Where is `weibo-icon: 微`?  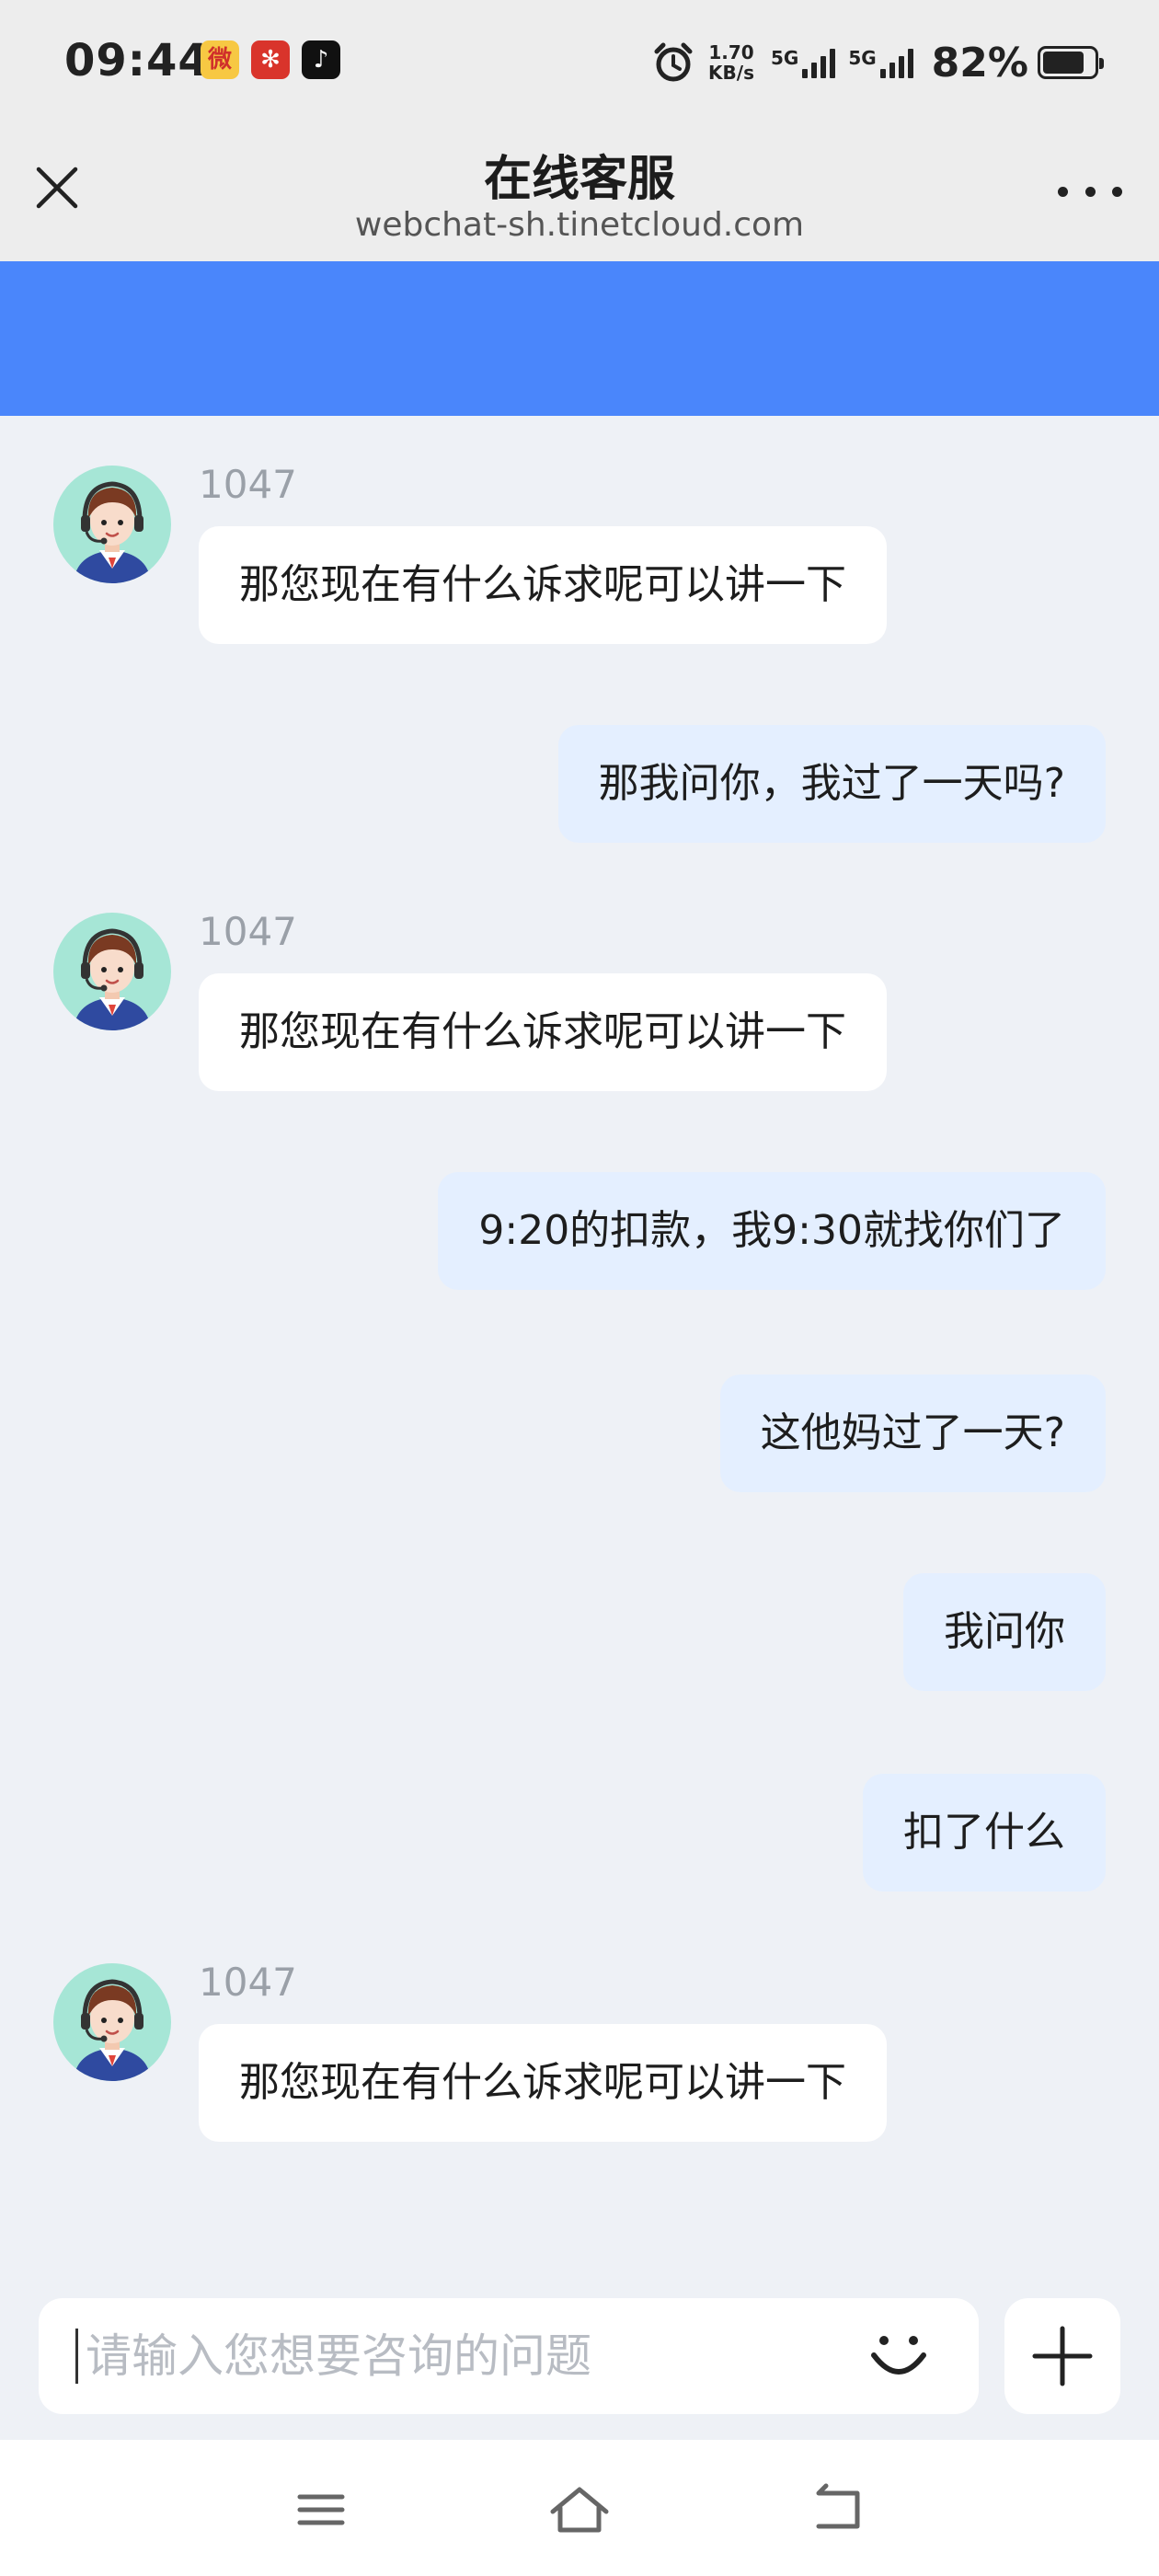 weibo-icon: 微 is located at coordinates (220, 59).